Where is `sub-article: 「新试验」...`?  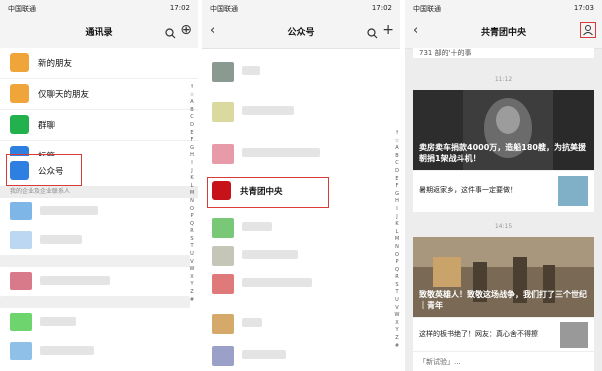
sub-article: 「新试验」... is located at coordinates (503, 361).